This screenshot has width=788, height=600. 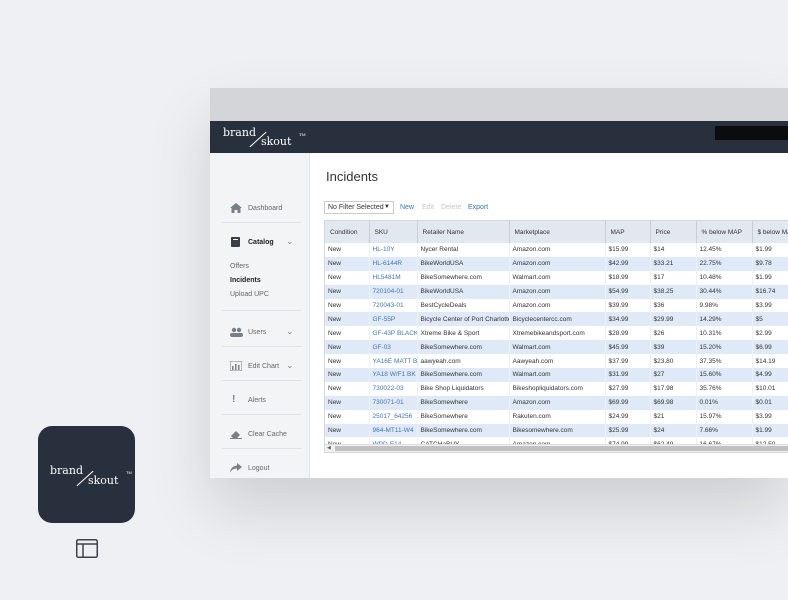 What do you see at coordinates (770, 277) in the screenshot?
I see `table-cell: $1.99` at bounding box center [770, 277].